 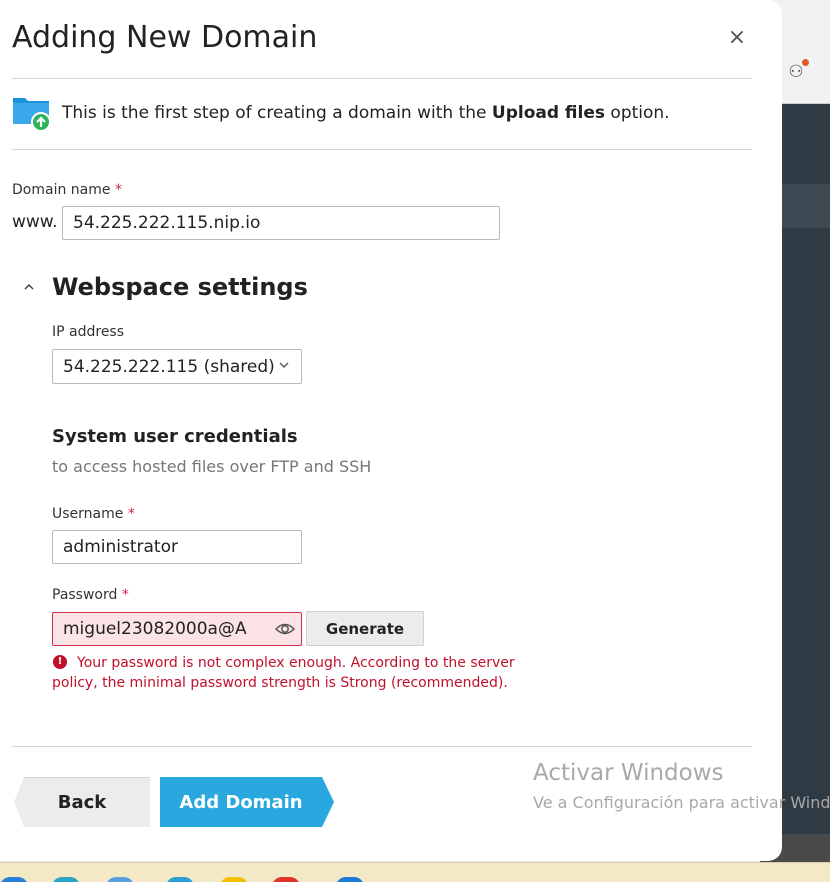 I want to click on intro-suffix: option., so click(x=637, y=113).